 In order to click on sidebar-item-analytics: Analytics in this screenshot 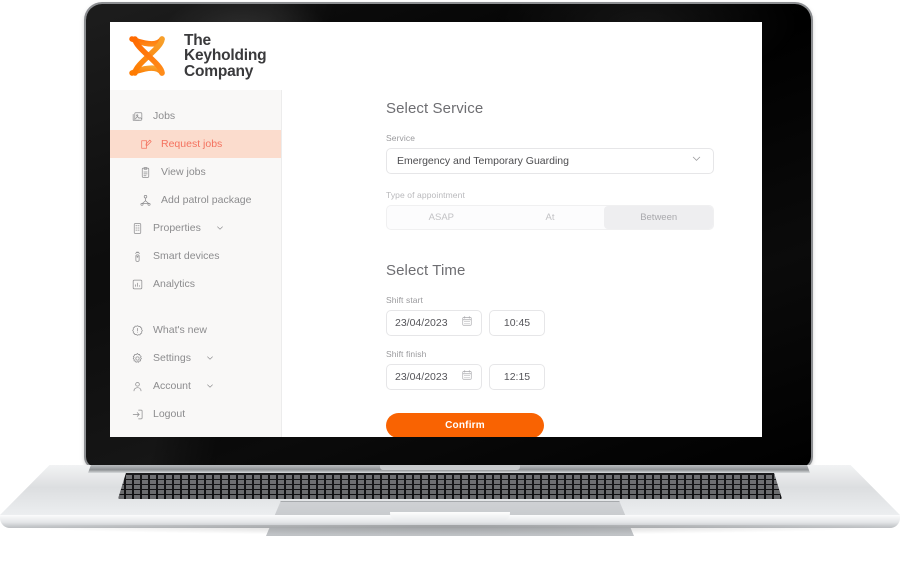, I will do `click(195, 284)`.